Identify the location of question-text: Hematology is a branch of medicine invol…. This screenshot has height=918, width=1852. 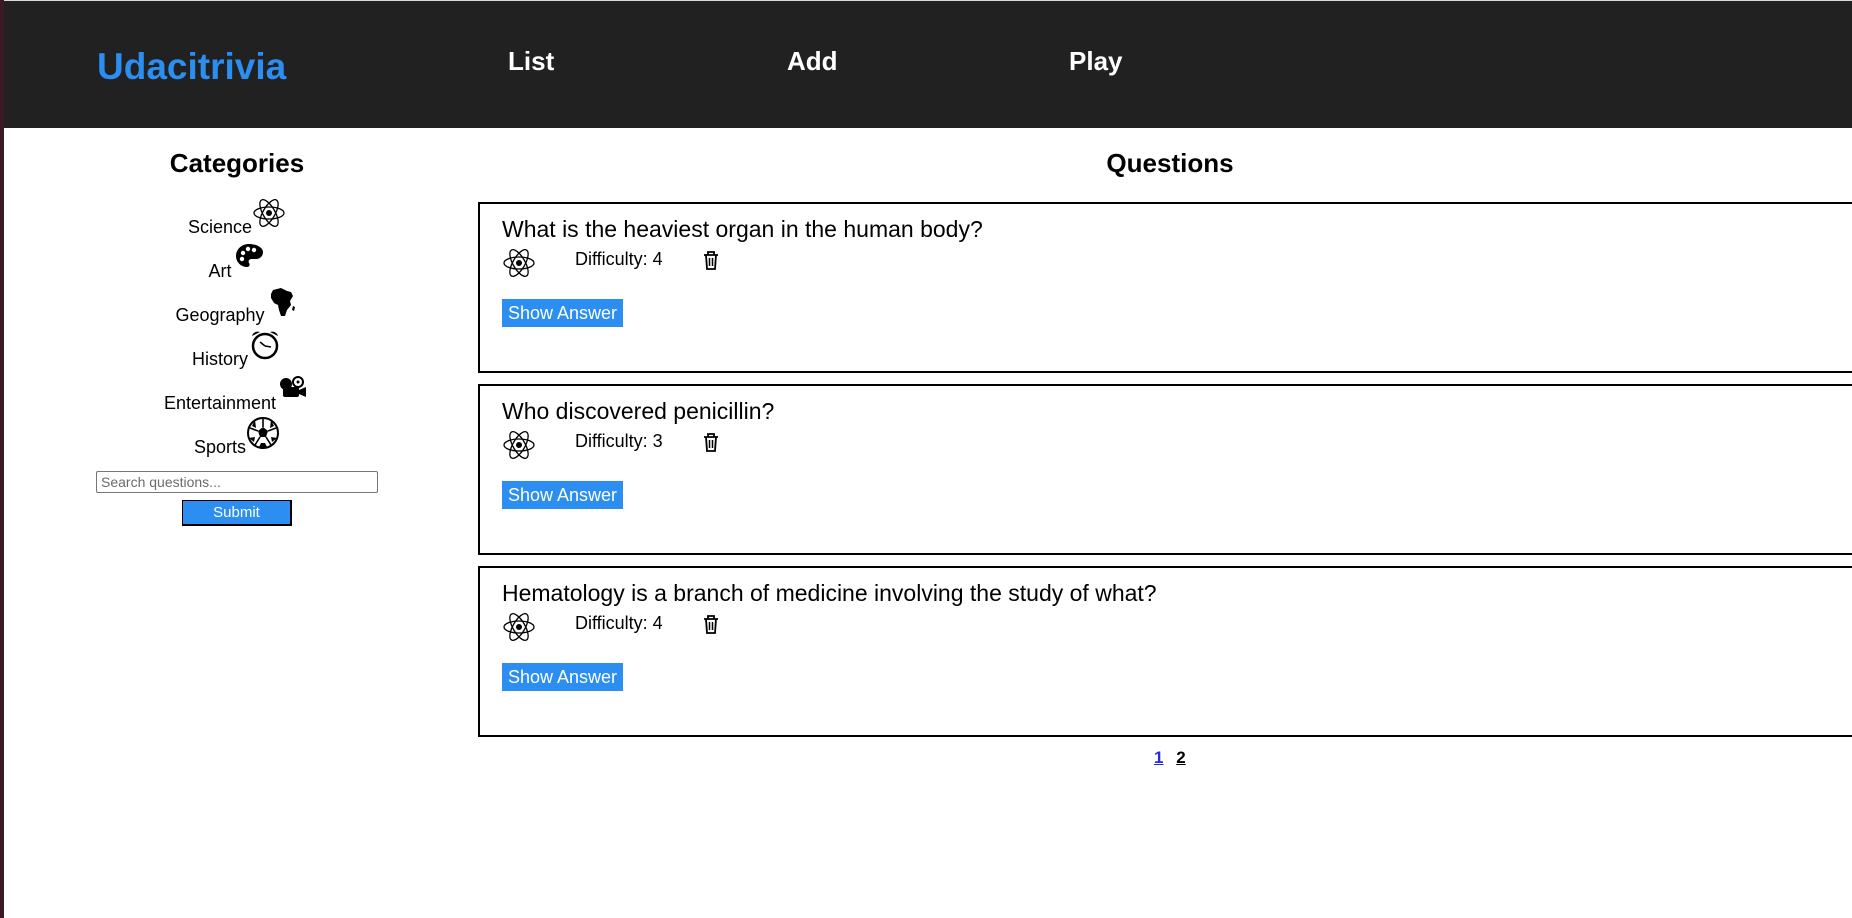
(829, 593).